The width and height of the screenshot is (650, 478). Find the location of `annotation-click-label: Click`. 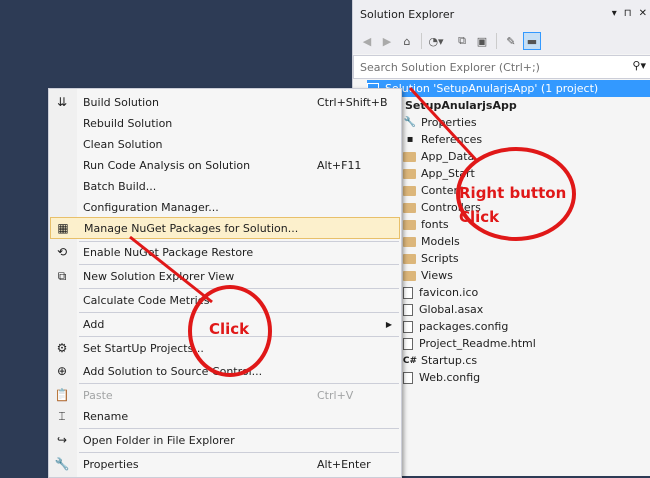

annotation-click-label: Click is located at coordinates (229, 329).